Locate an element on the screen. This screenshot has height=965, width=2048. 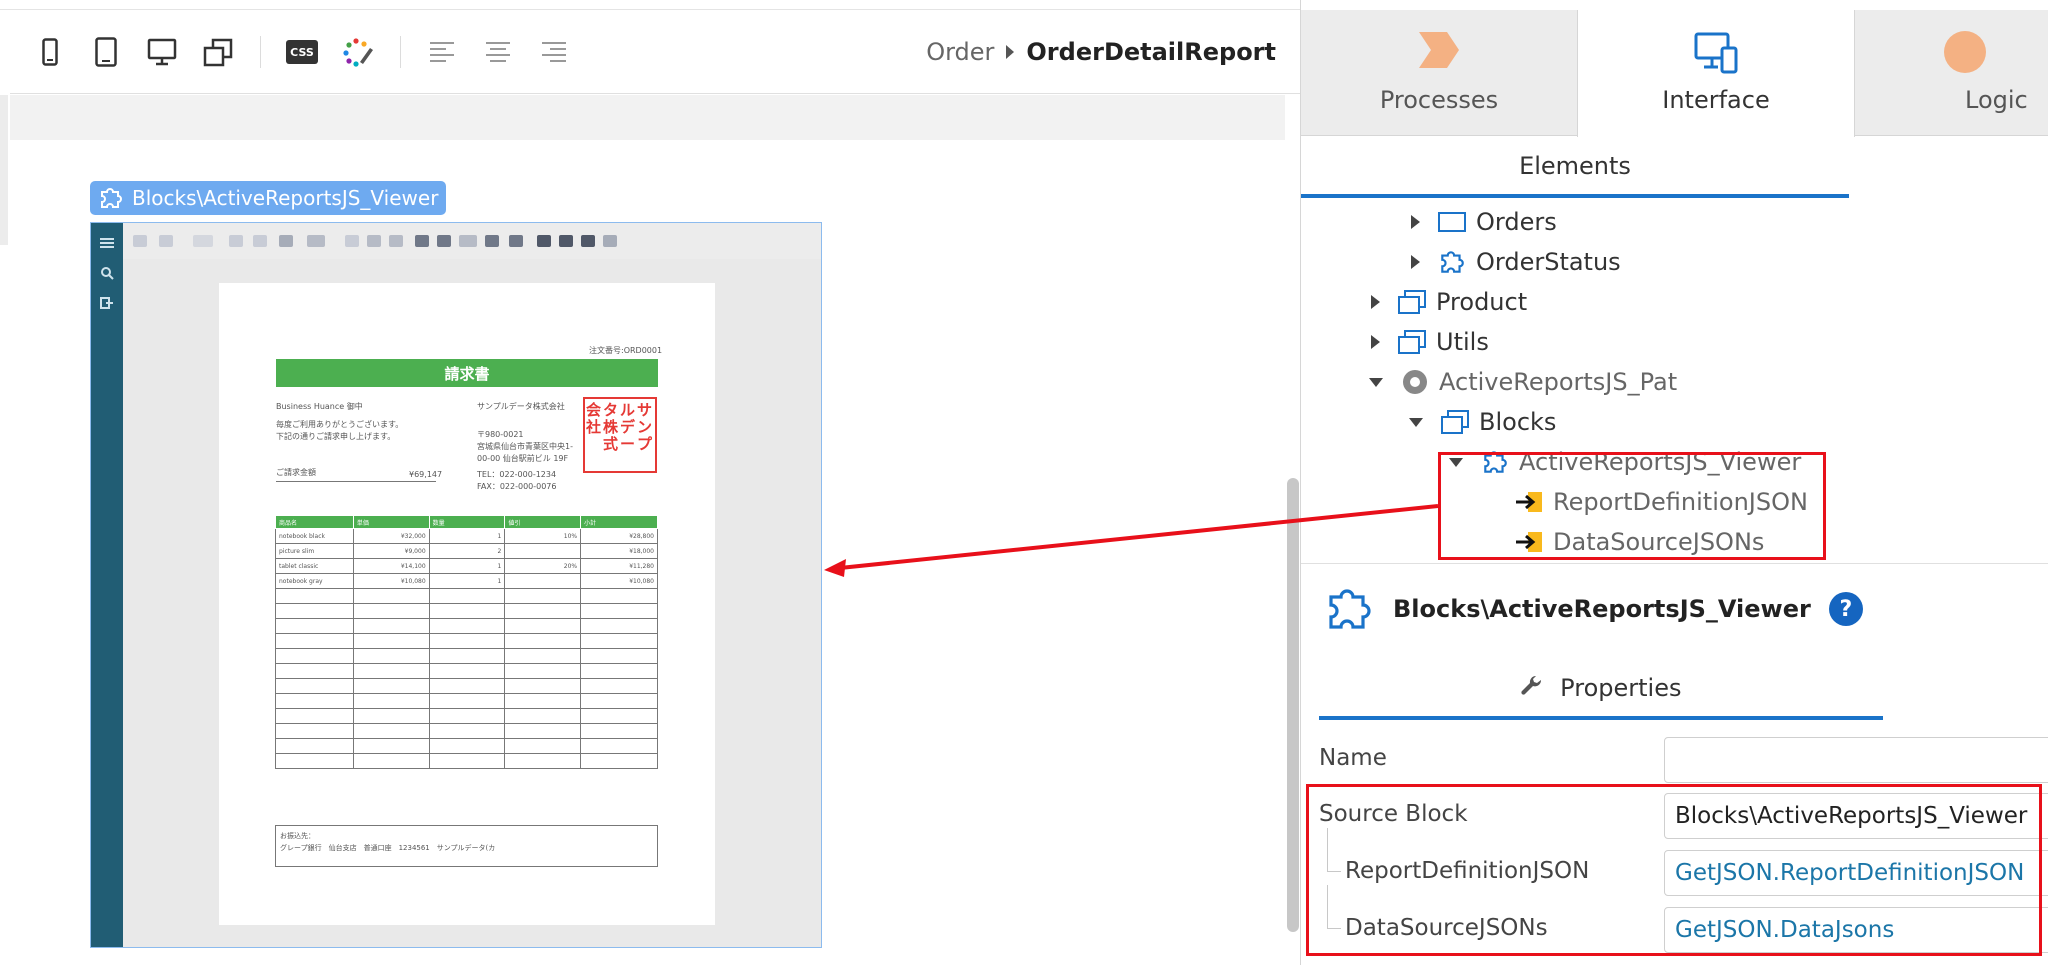
tree-item-blocks: Blocks is located at coordinates (1482, 422).